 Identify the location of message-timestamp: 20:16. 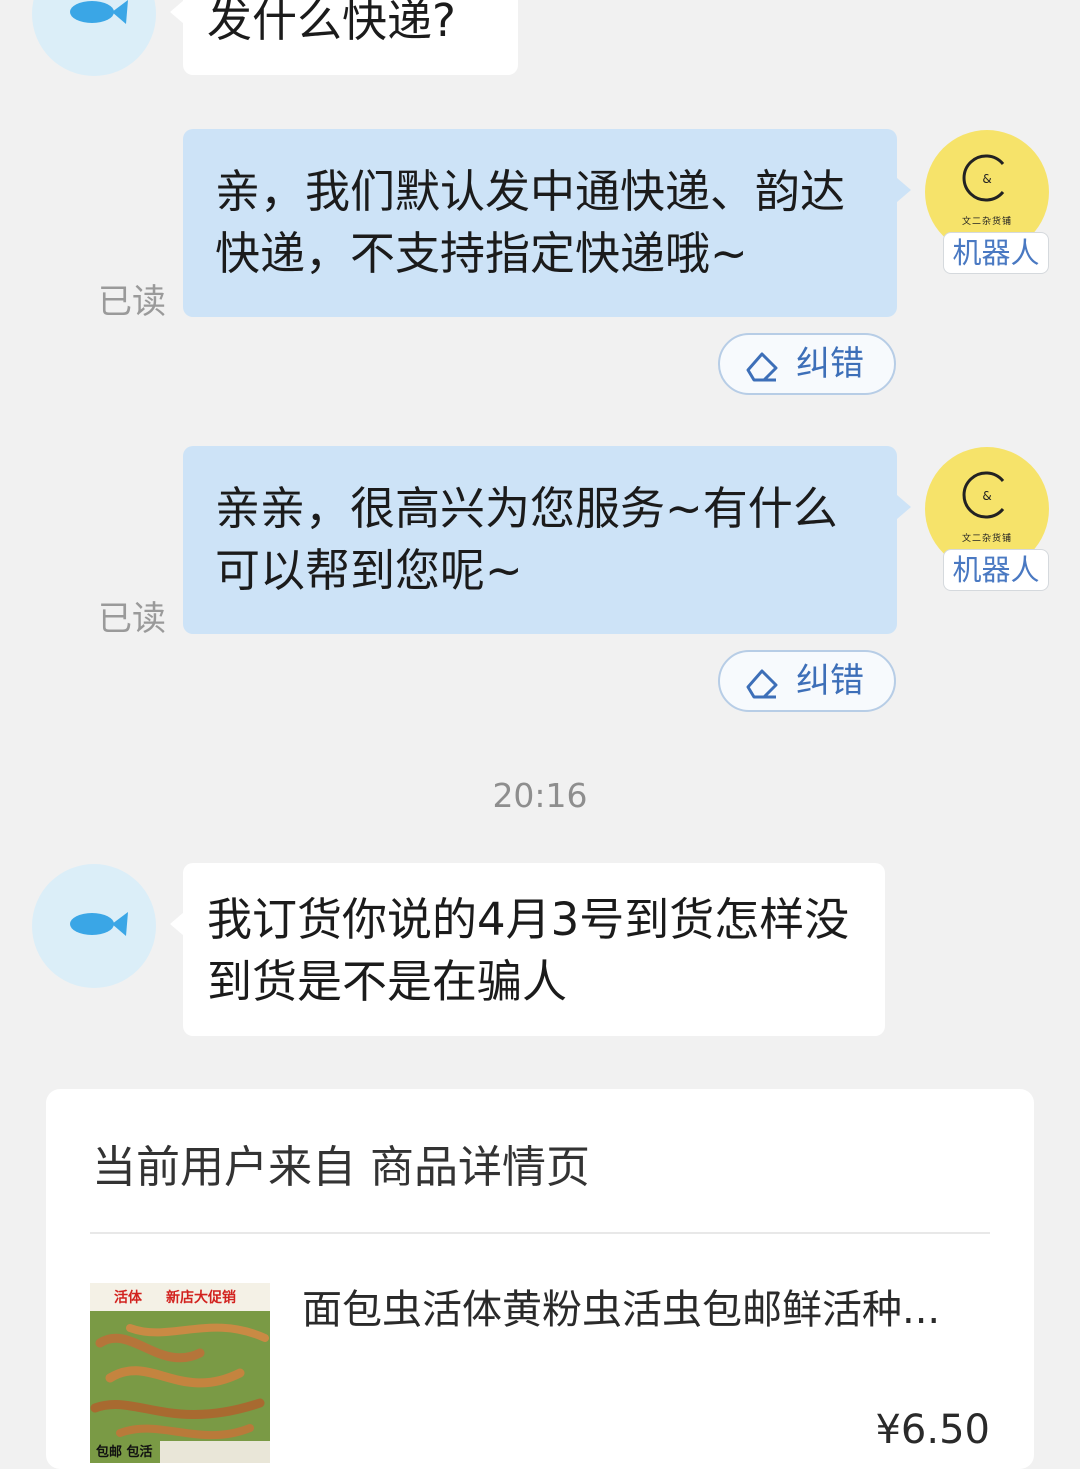
(540, 795).